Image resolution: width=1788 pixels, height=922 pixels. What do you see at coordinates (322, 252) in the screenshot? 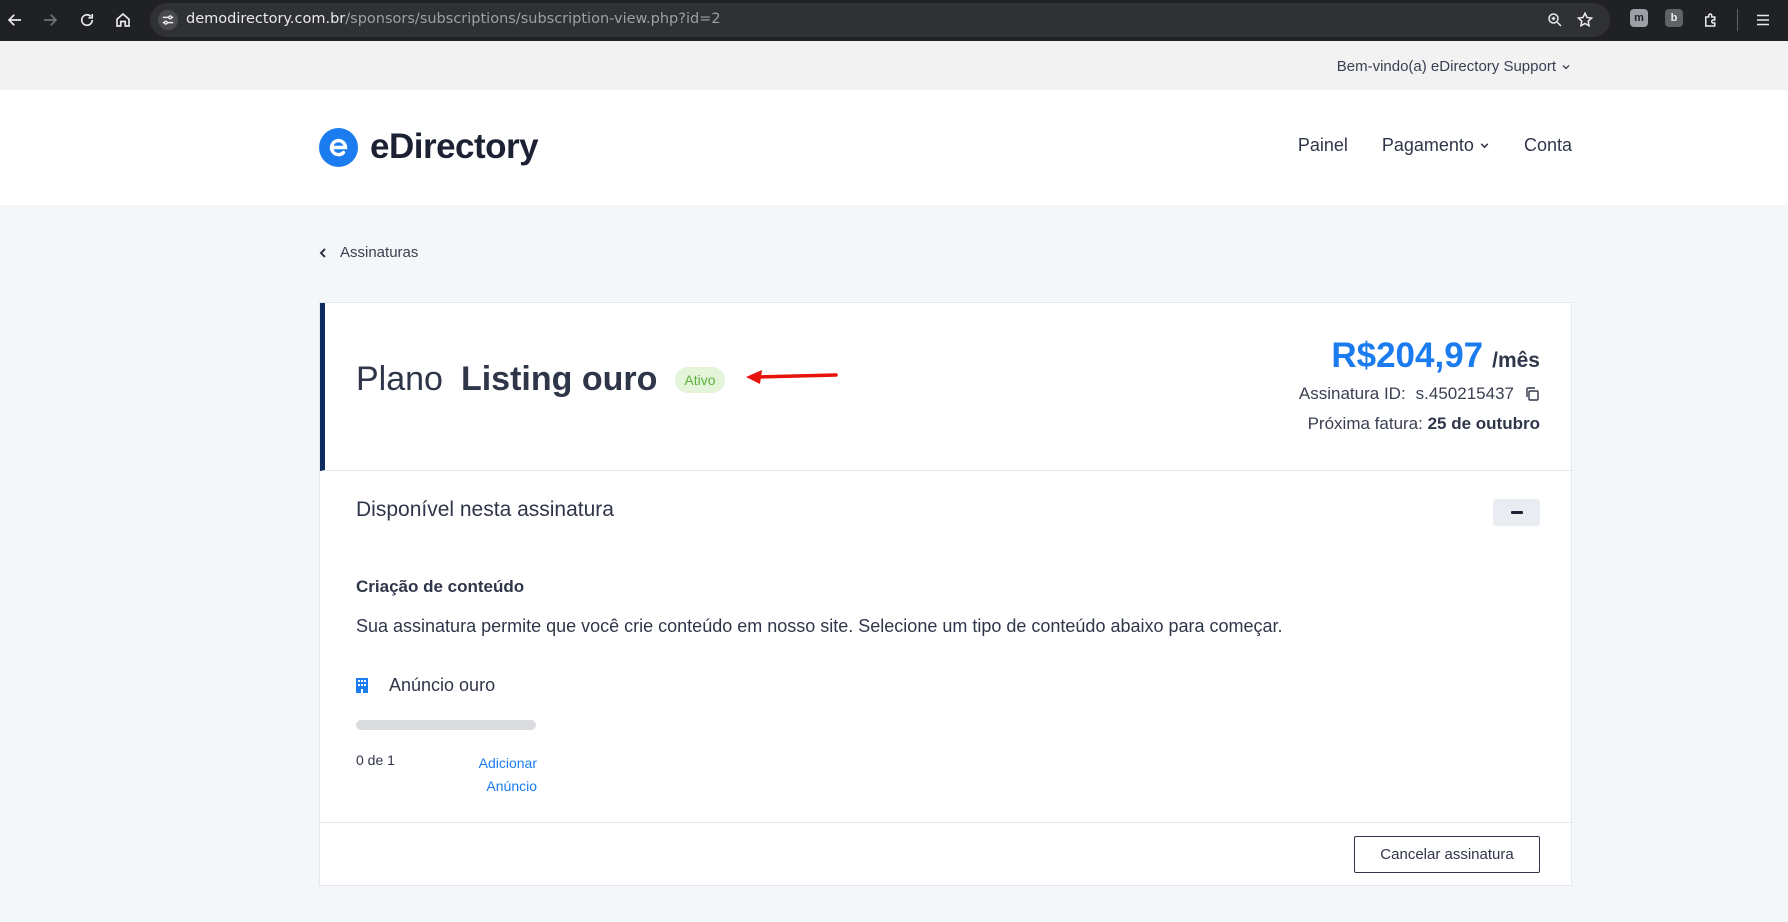
I see `chevron-left-icon` at bounding box center [322, 252].